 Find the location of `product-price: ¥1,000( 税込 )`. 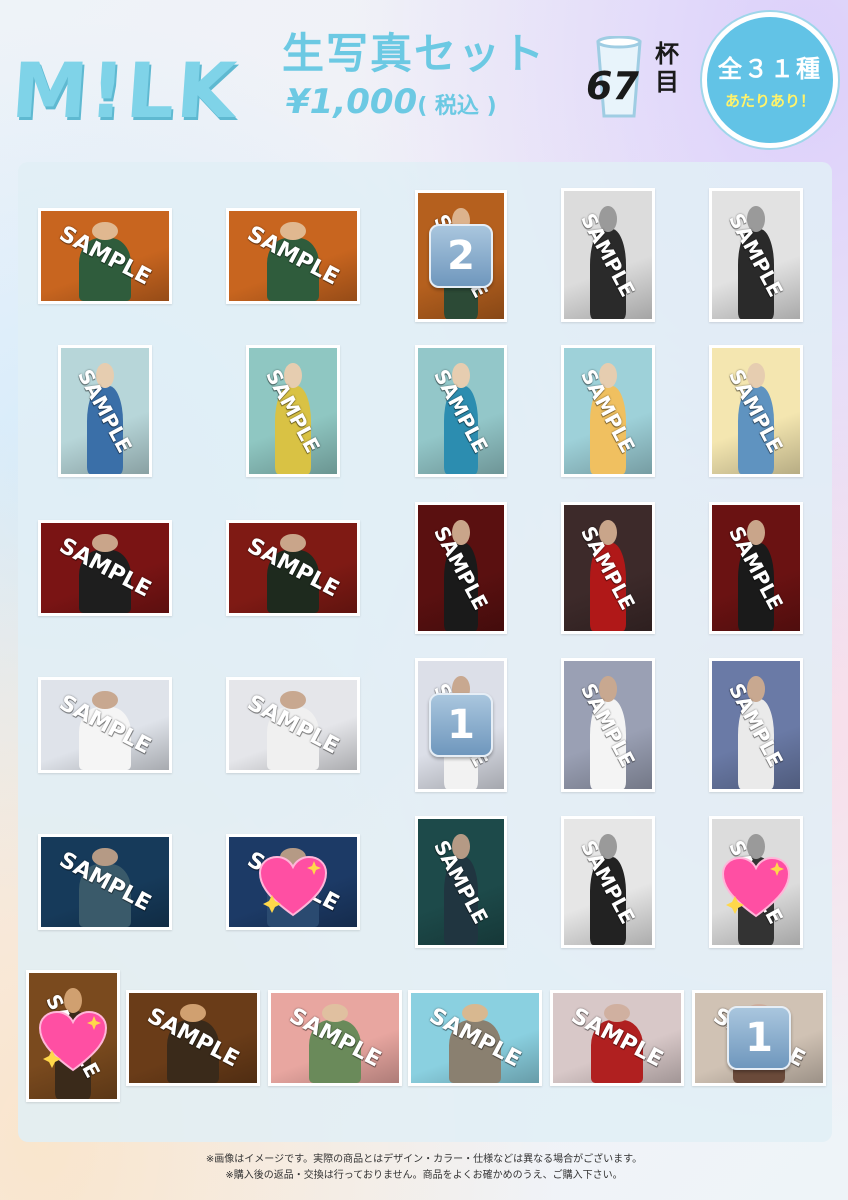

product-price: ¥1,000( 税込 ) is located at coordinates (391, 102).